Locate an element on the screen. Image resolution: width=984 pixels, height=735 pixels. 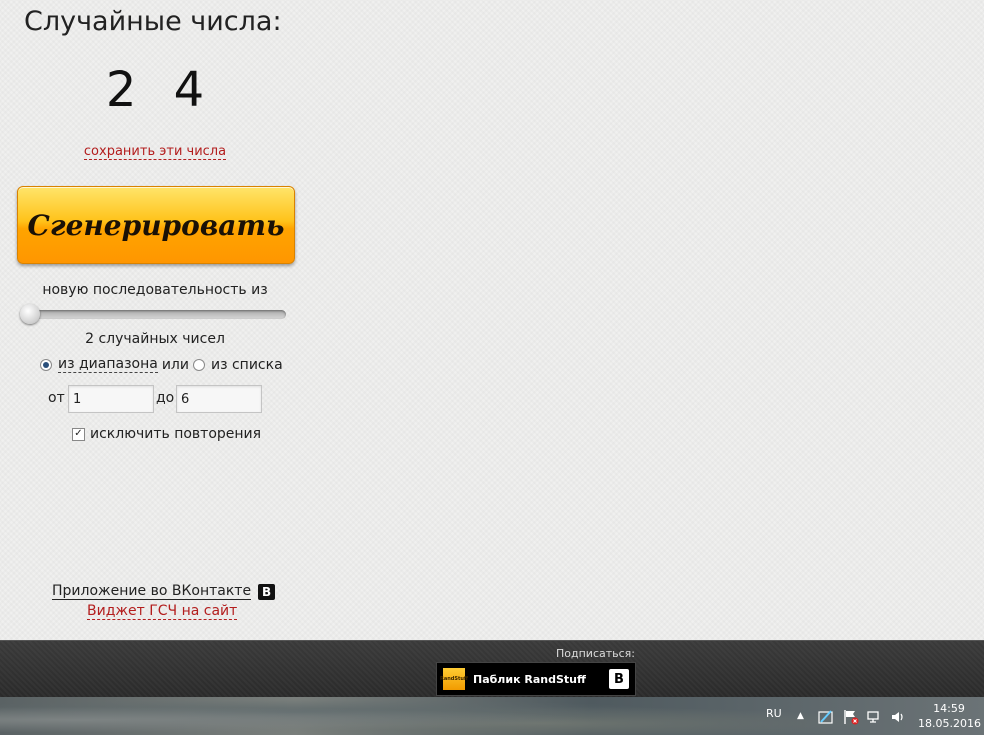
vk-app-link: Приложение во ВКонтакте is located at coordinates (152, 591).